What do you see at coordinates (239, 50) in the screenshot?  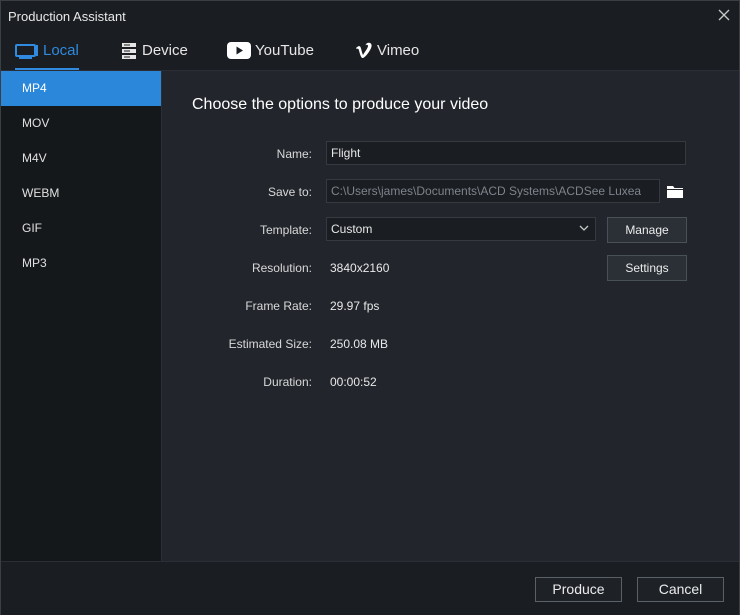 I see `youtube-icon` at bounding box center [239, 50].